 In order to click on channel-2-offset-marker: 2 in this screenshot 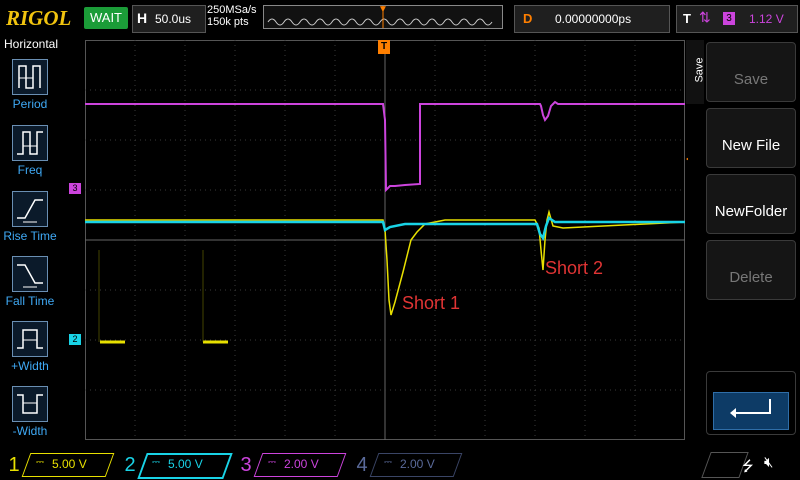, I will do `click(75, 339)`.